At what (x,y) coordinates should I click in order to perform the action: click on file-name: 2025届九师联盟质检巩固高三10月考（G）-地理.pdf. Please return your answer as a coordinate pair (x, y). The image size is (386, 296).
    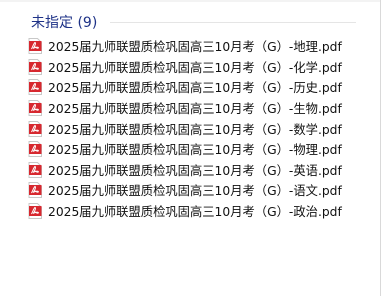
    Looking at the image, I should click on (195, 47).